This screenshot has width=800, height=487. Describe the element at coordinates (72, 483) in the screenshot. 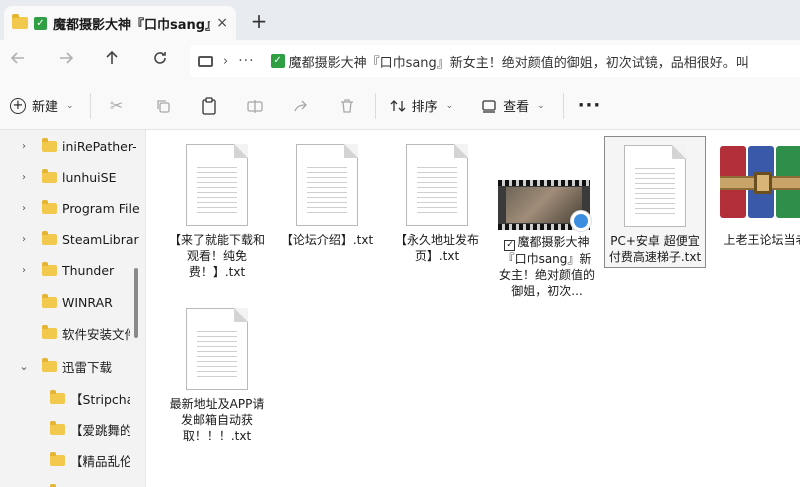

I see `sidebar-item-partial` at that location.